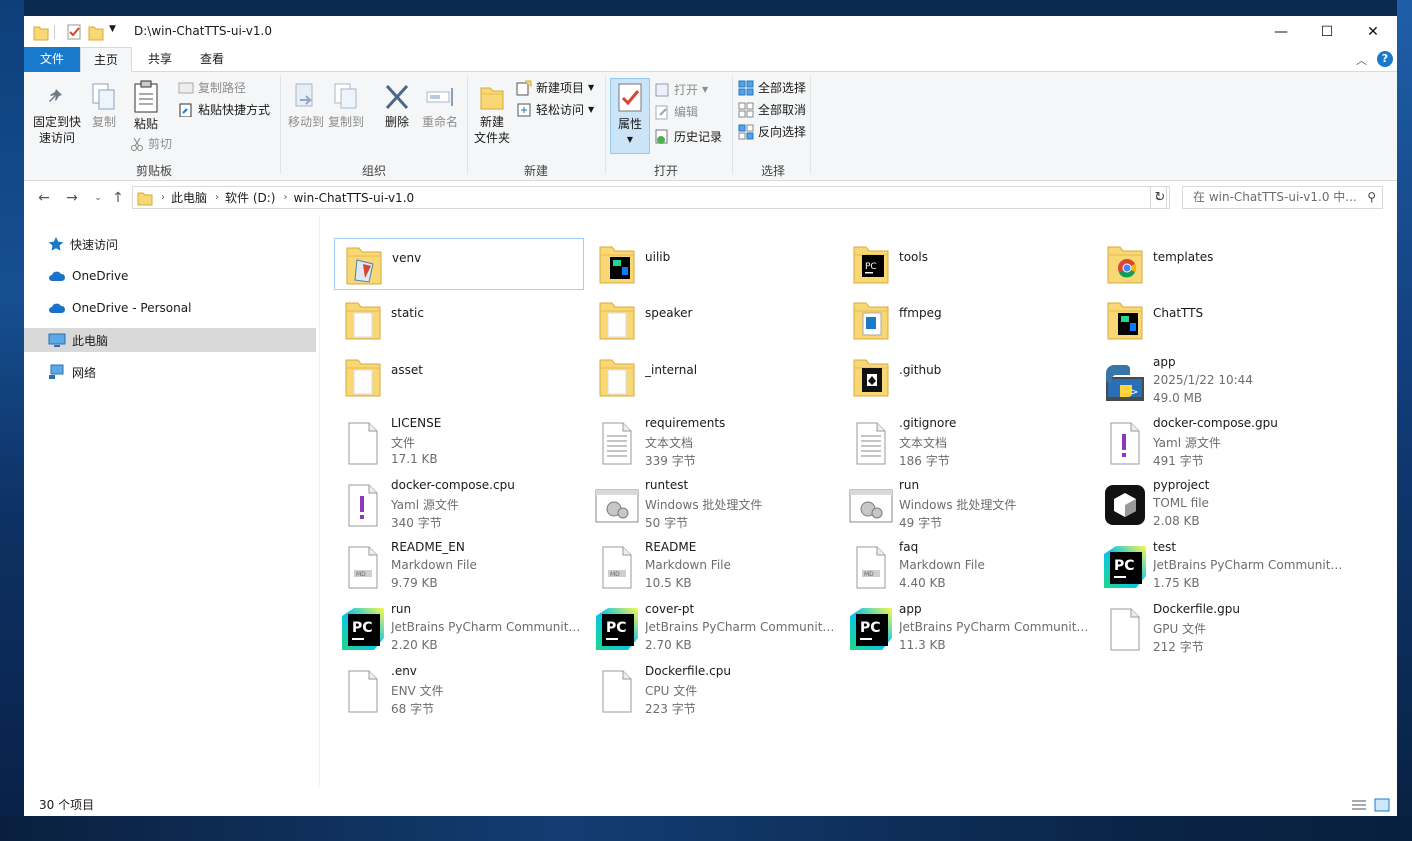 The height and width of the screenshot is (841, 1412). I want to click on details-view-icon, so click(1359, 805).